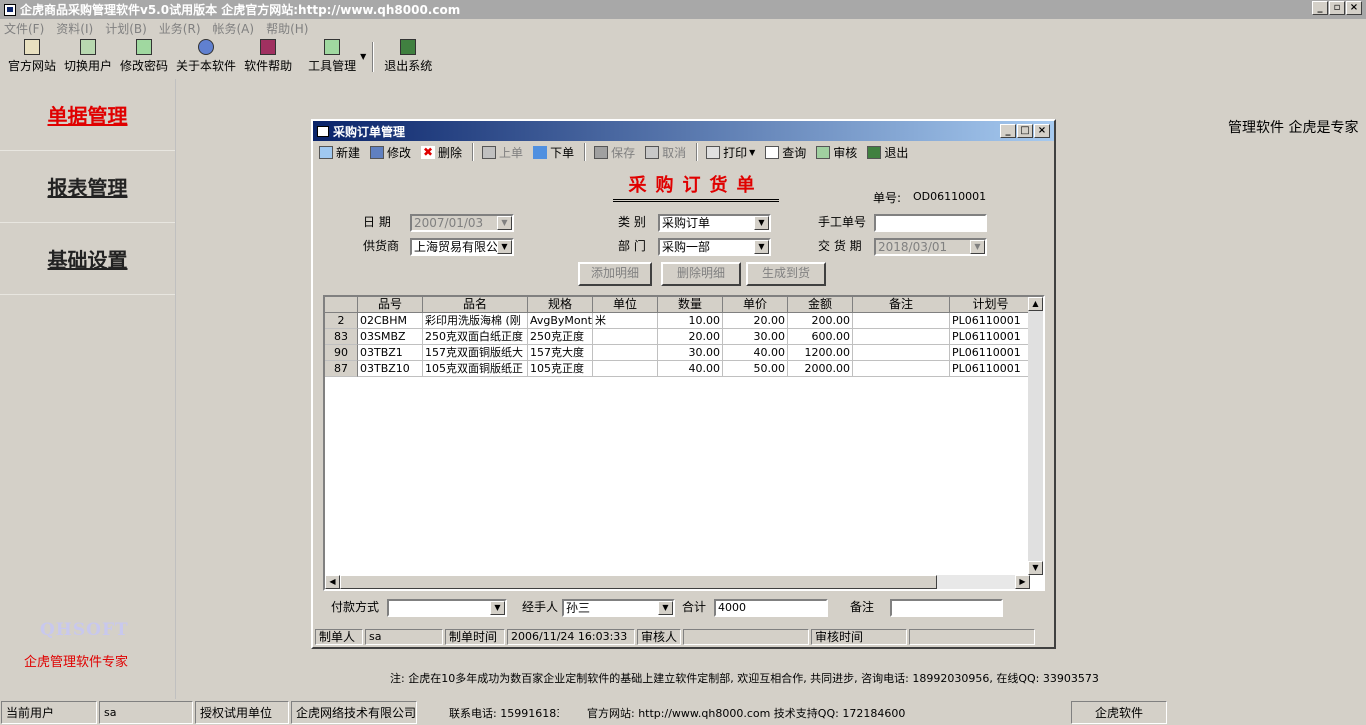 This screenshot has width=1366, height=725. Describe the element at coordinates (24, 28) in the screenshot. I see `menu-file: 文件(F)` at that location.